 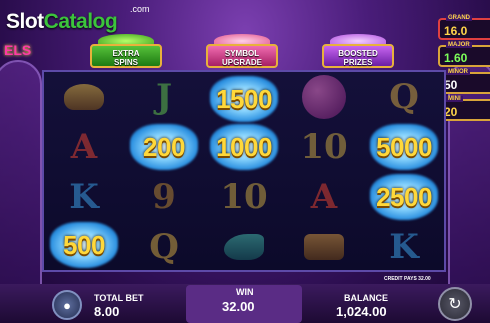 I want to click on watermark-slot-text: Slot, so click(x=25, y=21).